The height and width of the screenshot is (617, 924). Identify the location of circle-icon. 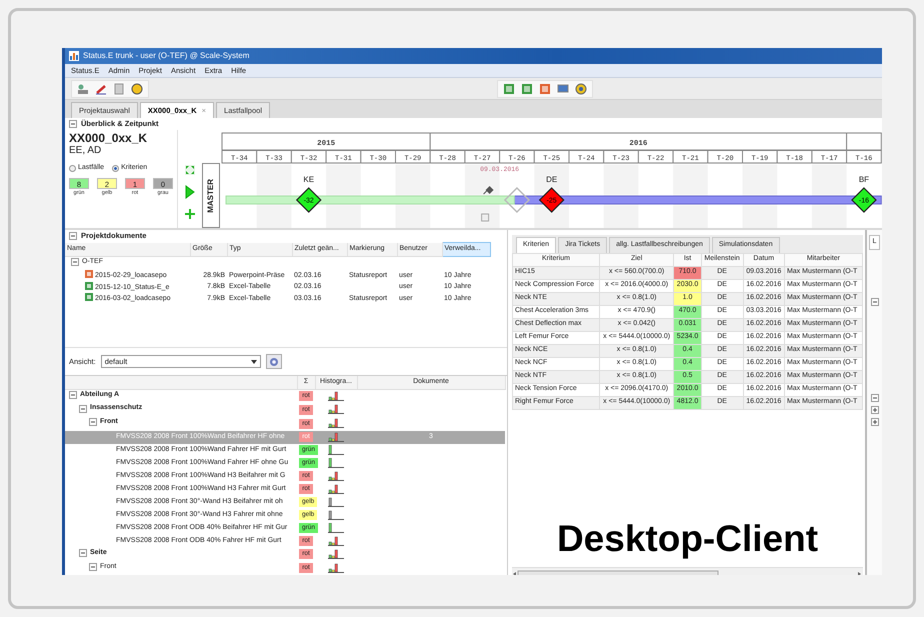
(137, 88).